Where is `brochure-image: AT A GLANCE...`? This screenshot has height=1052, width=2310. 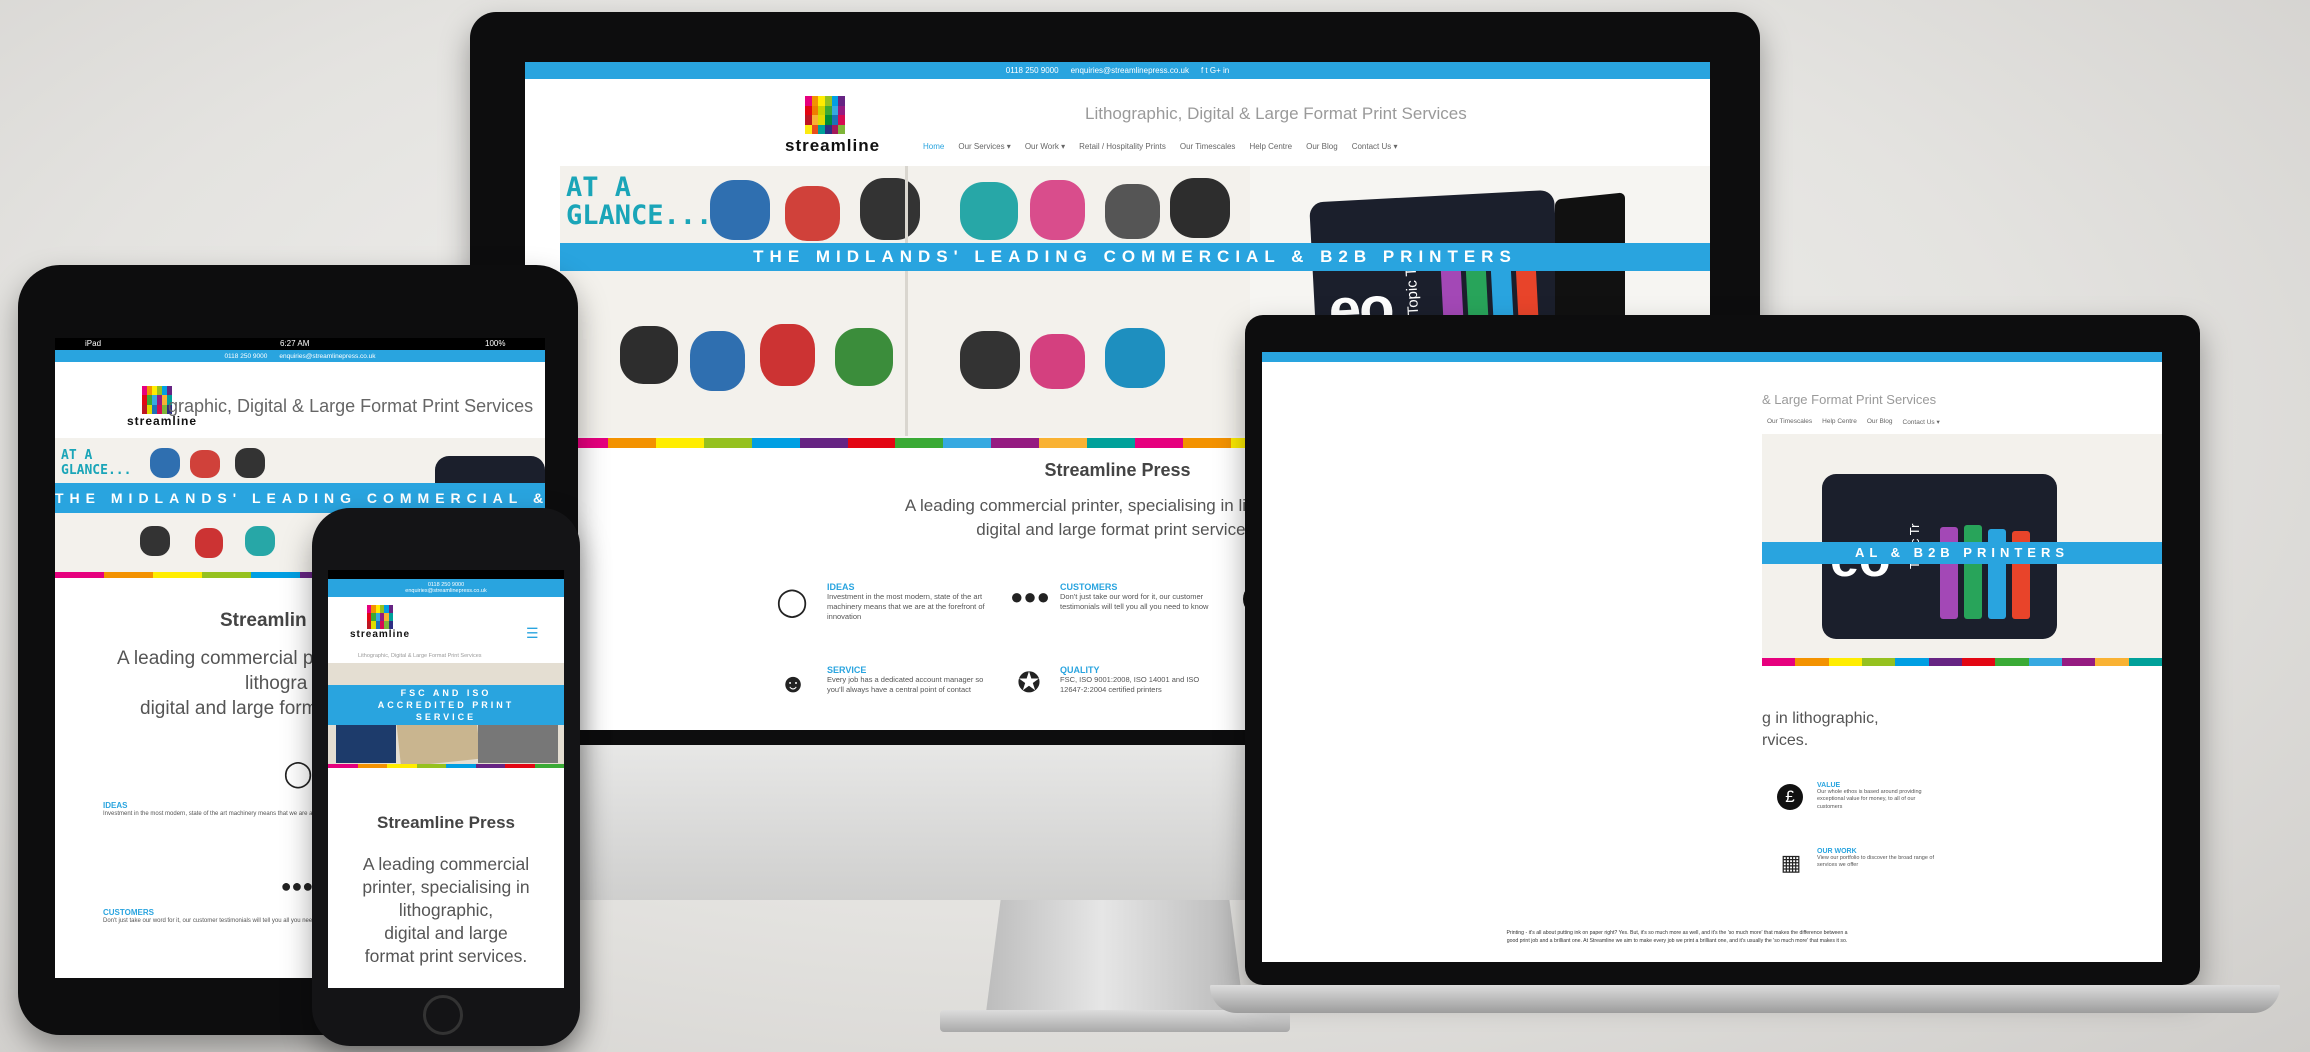 brochure-image: AT A GLANCE... is located at coordinates (905, 301).